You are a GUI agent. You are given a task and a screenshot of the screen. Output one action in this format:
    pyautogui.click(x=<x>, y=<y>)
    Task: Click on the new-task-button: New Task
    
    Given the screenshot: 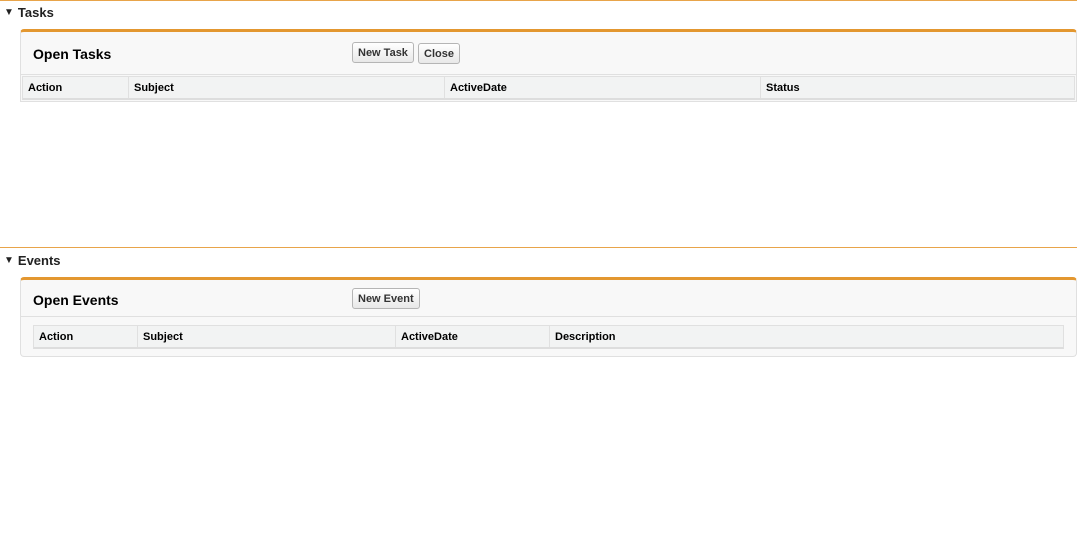 What is the action you would take?
    pyautogui.click(x=383, y=52)
    